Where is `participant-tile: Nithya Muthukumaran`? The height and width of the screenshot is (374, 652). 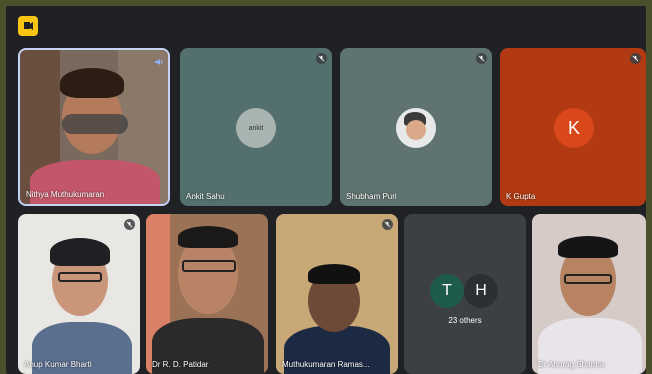
participant-tile: Nithya Muthukumaran is located at coordinates (94, 127).